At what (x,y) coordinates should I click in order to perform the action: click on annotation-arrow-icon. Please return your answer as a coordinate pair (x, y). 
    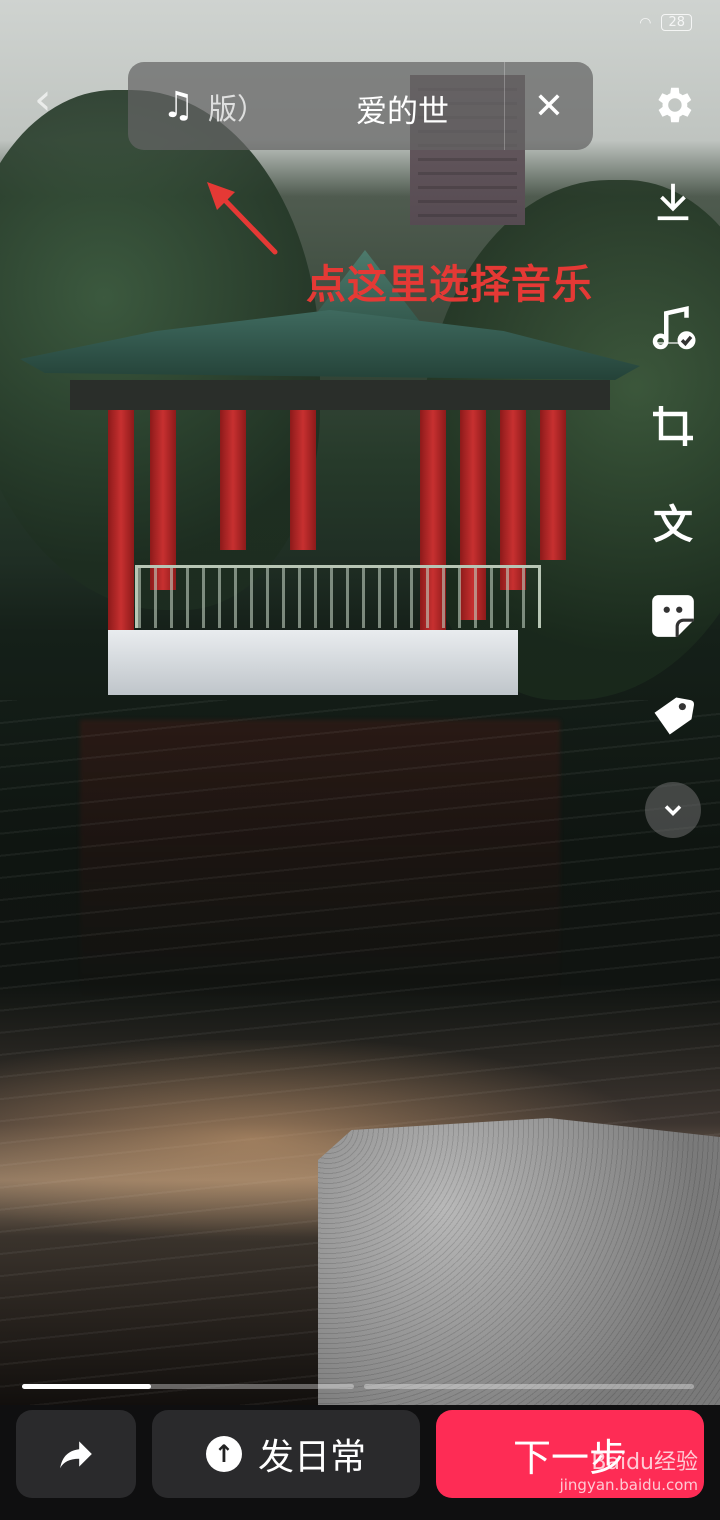
    Looking at the image, I should click on (242, 218).